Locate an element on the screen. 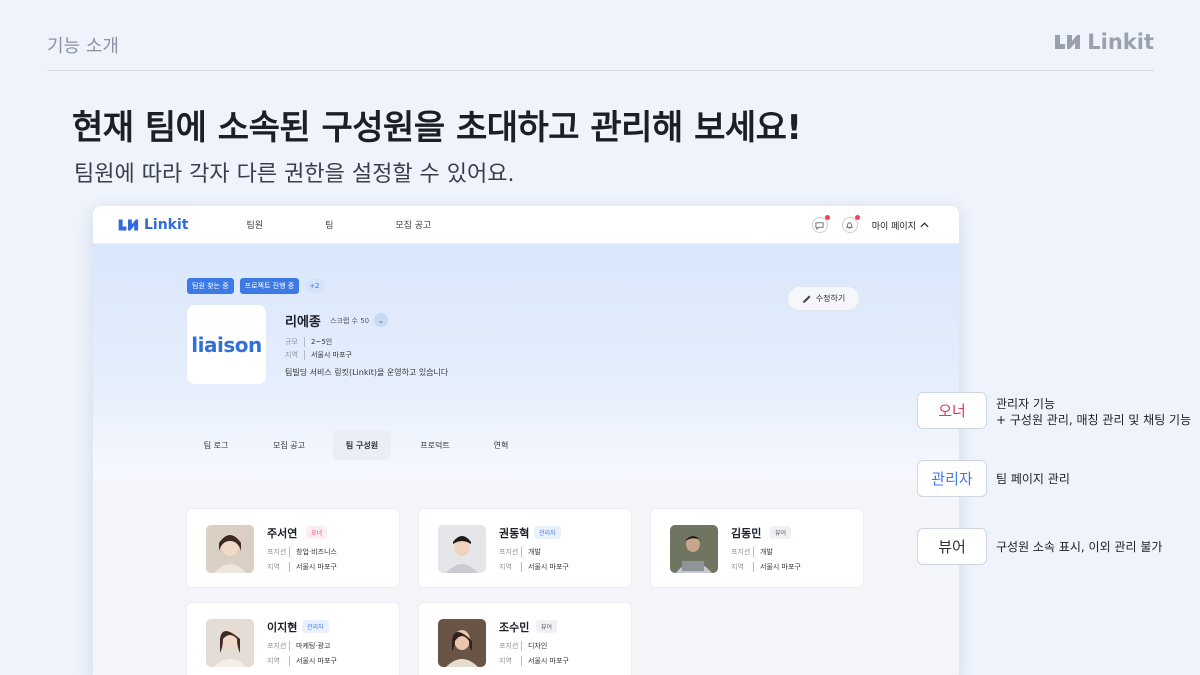  bell-icon is located at coordinates (850, 224).